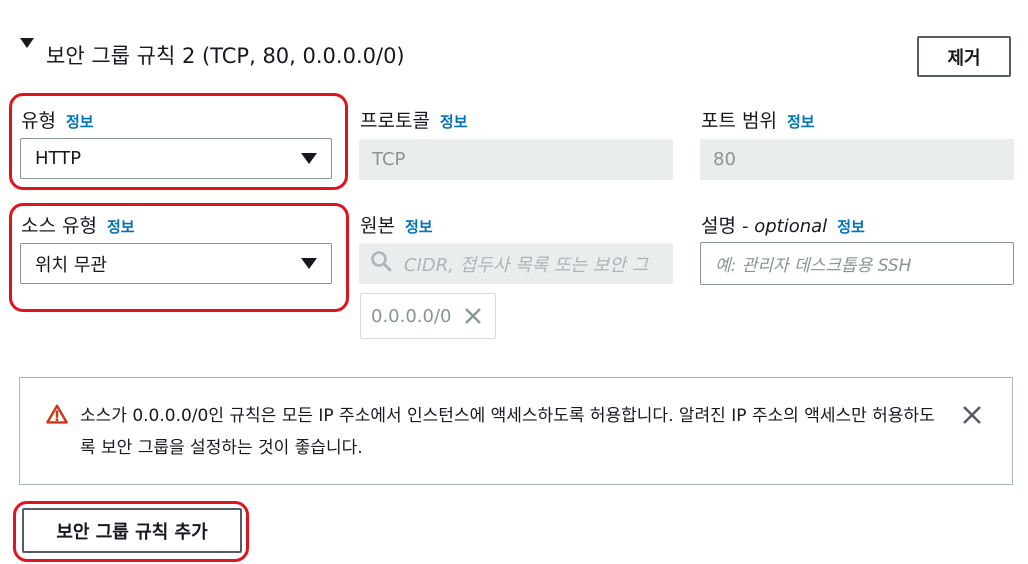 This screenshot has height=564, width=1028. I want to click on source-type-info-link: 정보, so click(121, 226).